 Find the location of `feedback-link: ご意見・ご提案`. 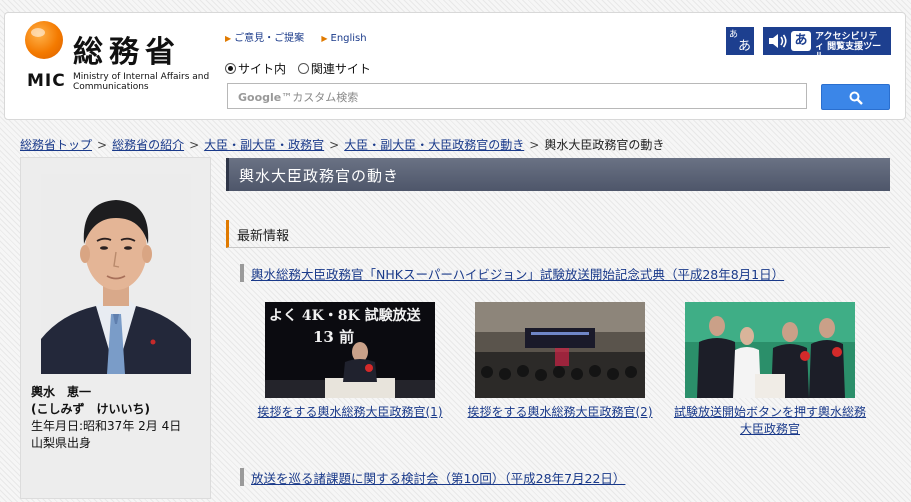

feedback-link: ご意見・ご提案 is located at coordinates (264, 38).